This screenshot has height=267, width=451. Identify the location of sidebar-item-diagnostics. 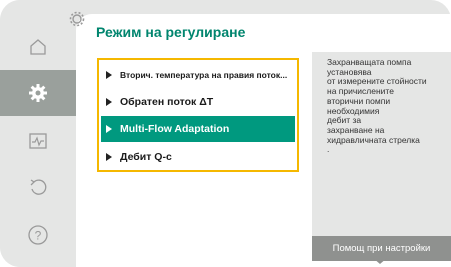
(38, 141).